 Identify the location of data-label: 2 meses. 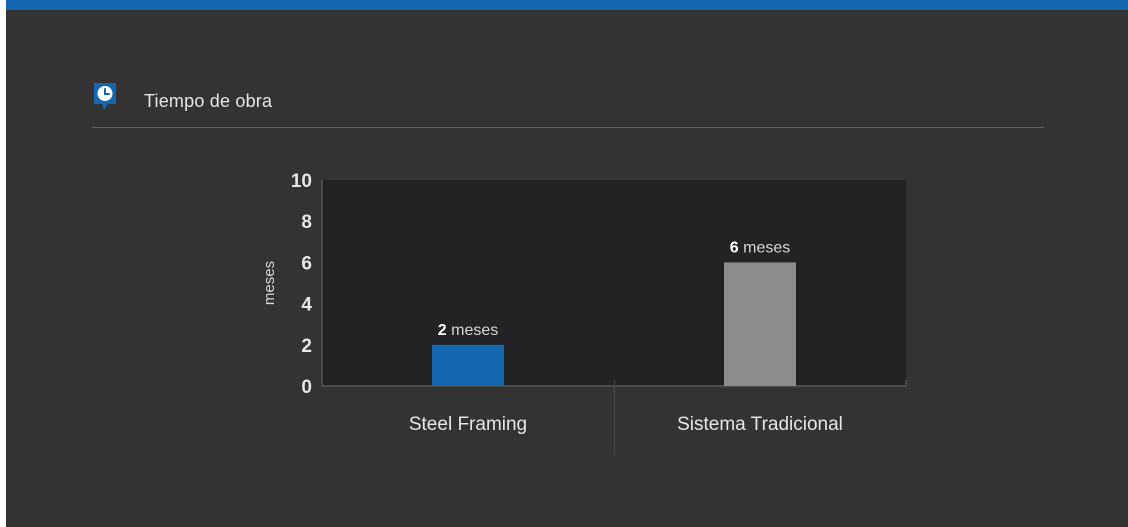
(468, 330).